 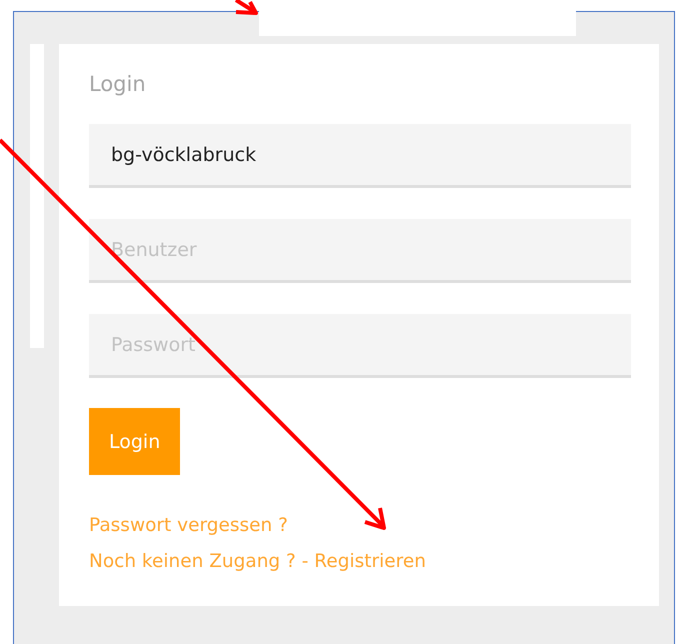 What do you see at coordinates (188, 526) in the screenshot?
I see `link: Passwort vergessen ?` at bounding box center [188, 526].